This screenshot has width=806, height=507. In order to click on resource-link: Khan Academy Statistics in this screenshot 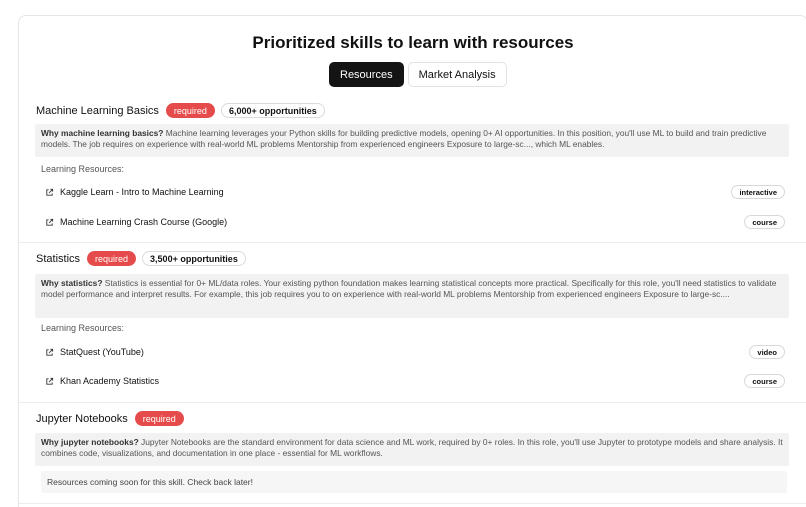, I will do `click(102, 381)`.